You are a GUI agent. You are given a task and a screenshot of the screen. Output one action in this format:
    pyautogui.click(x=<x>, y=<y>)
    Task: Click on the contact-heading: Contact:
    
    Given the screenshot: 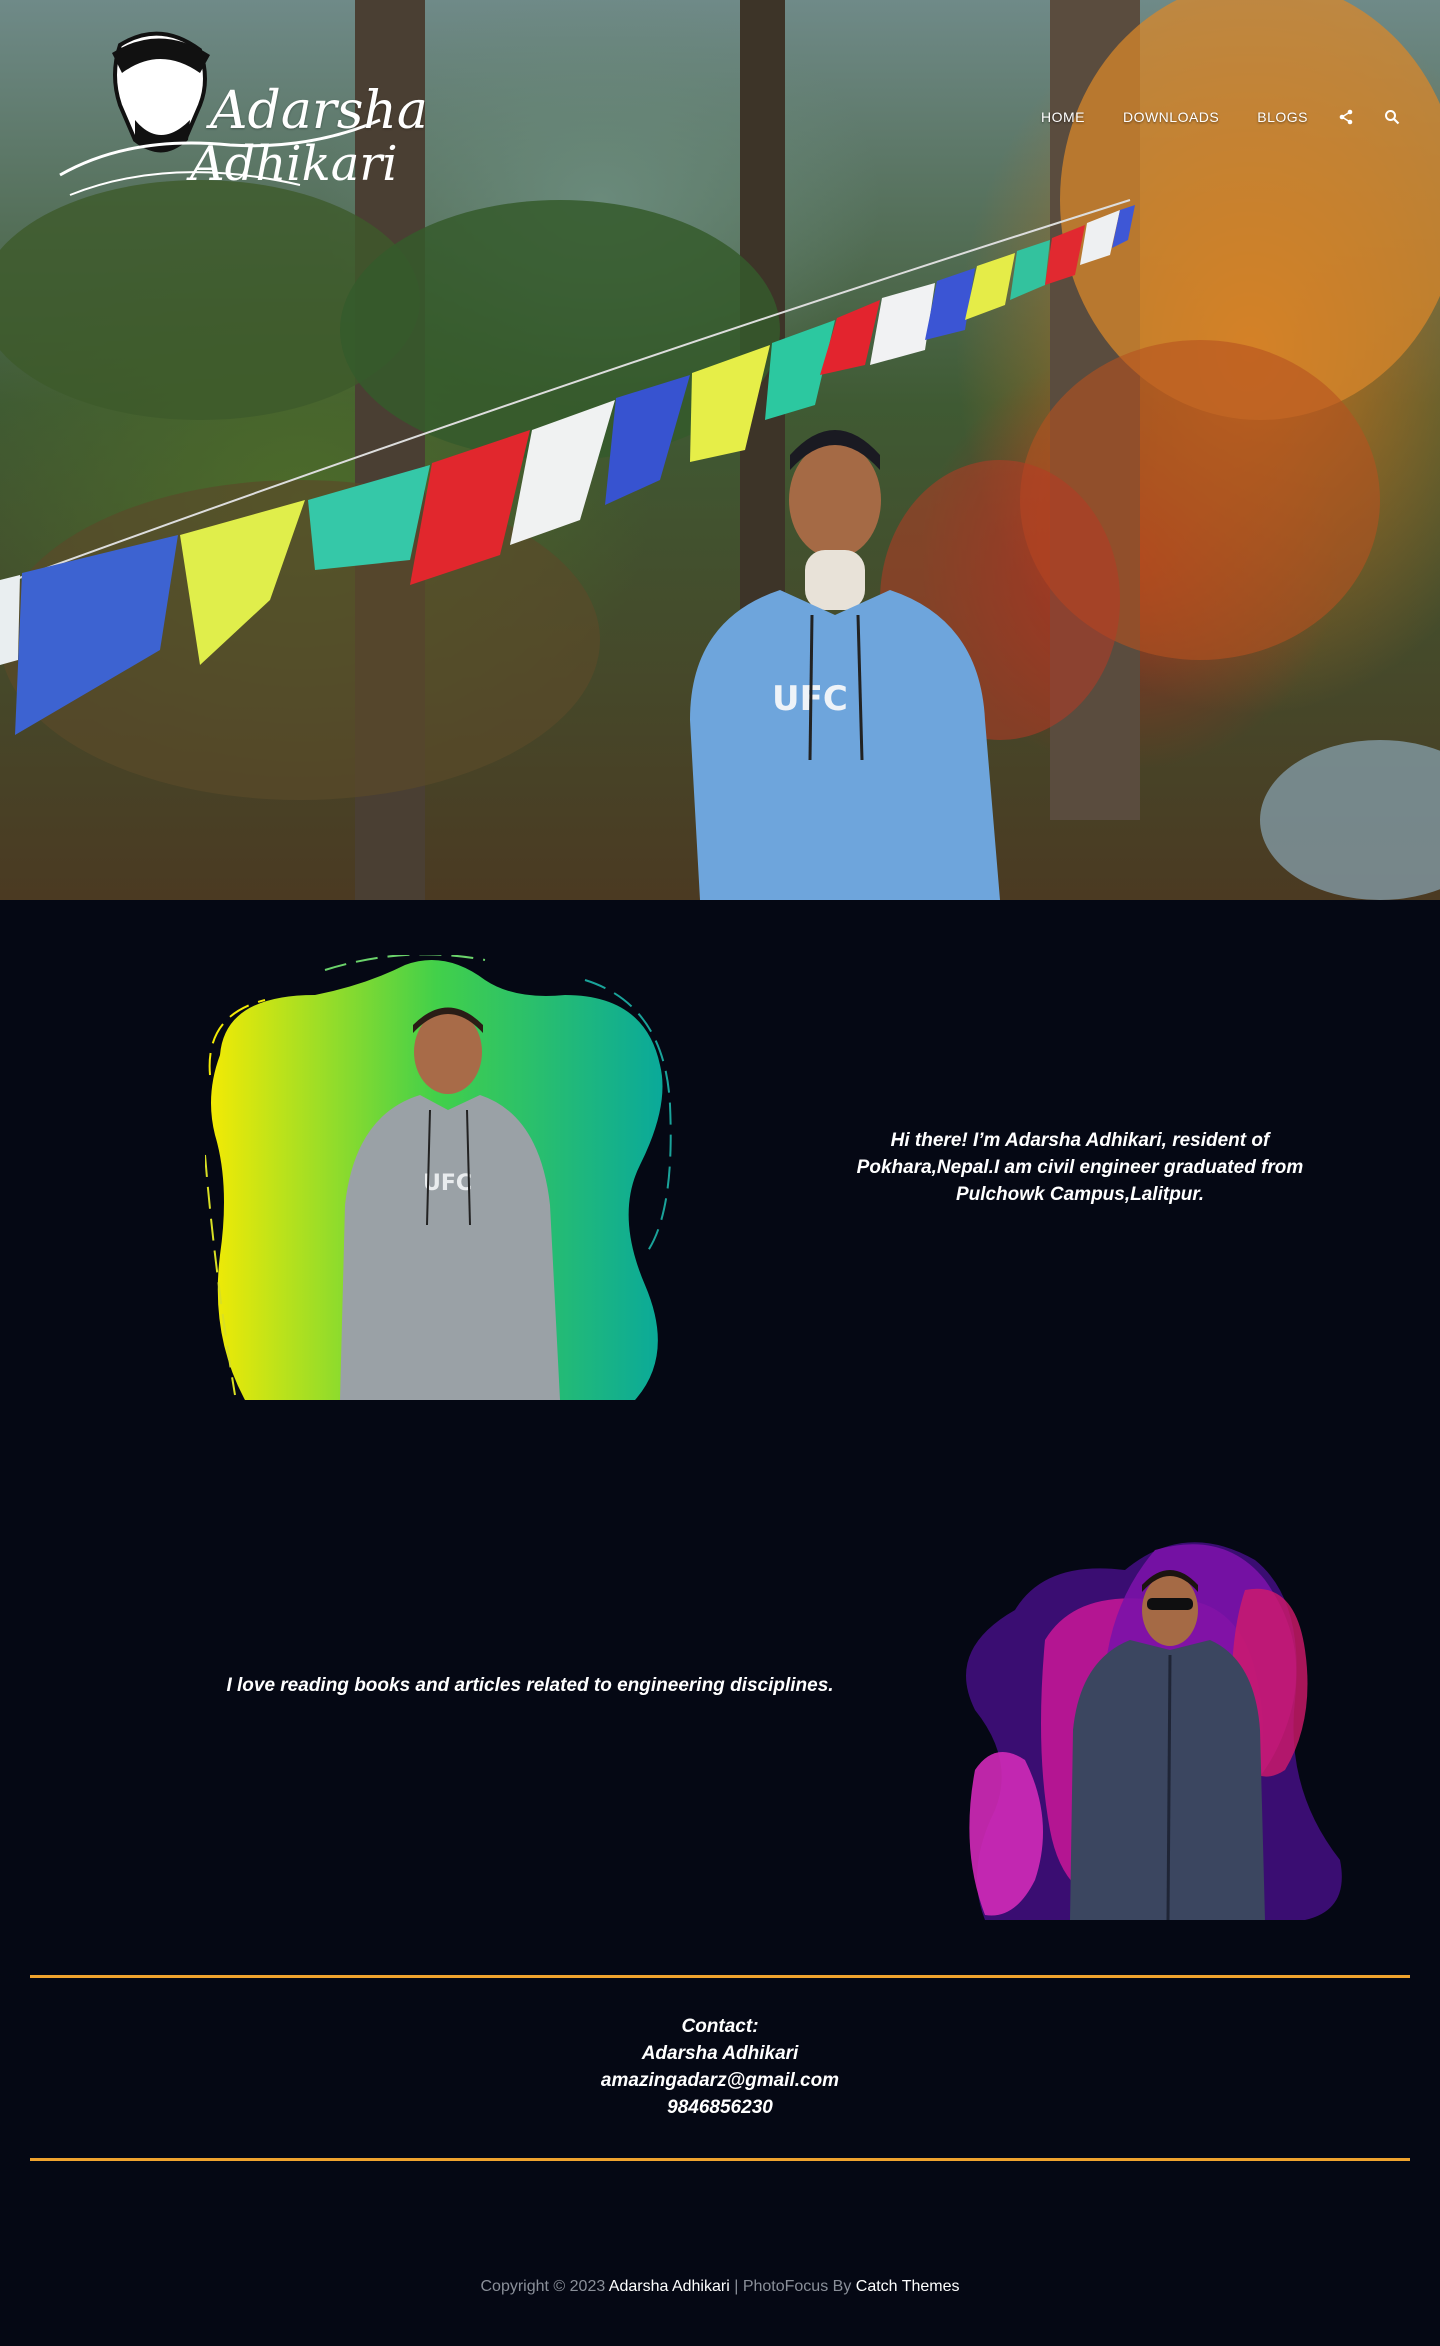 What is the action you would take?
    pyautogui.click(x=720, y=2026)
    